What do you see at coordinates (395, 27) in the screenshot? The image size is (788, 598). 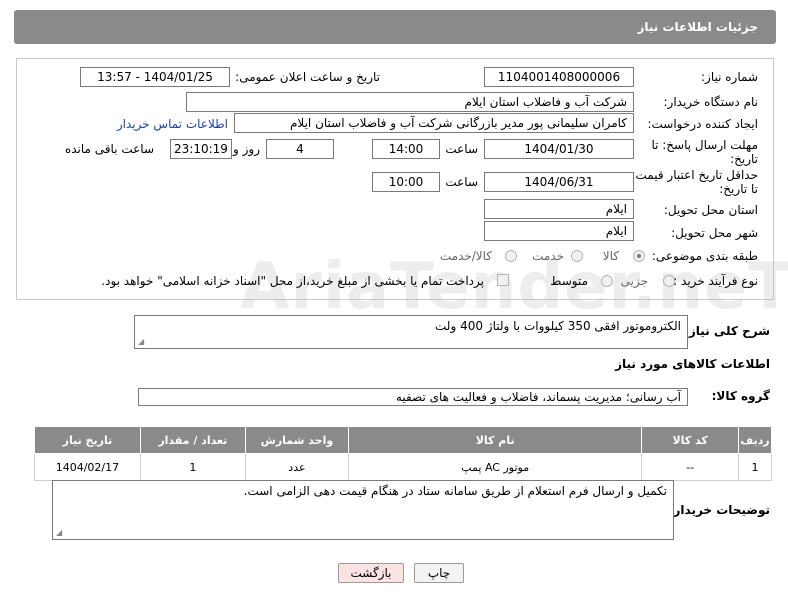 I see `page-header: جزئیات اطلاعات نیاز` at bounding box center [395, 27].